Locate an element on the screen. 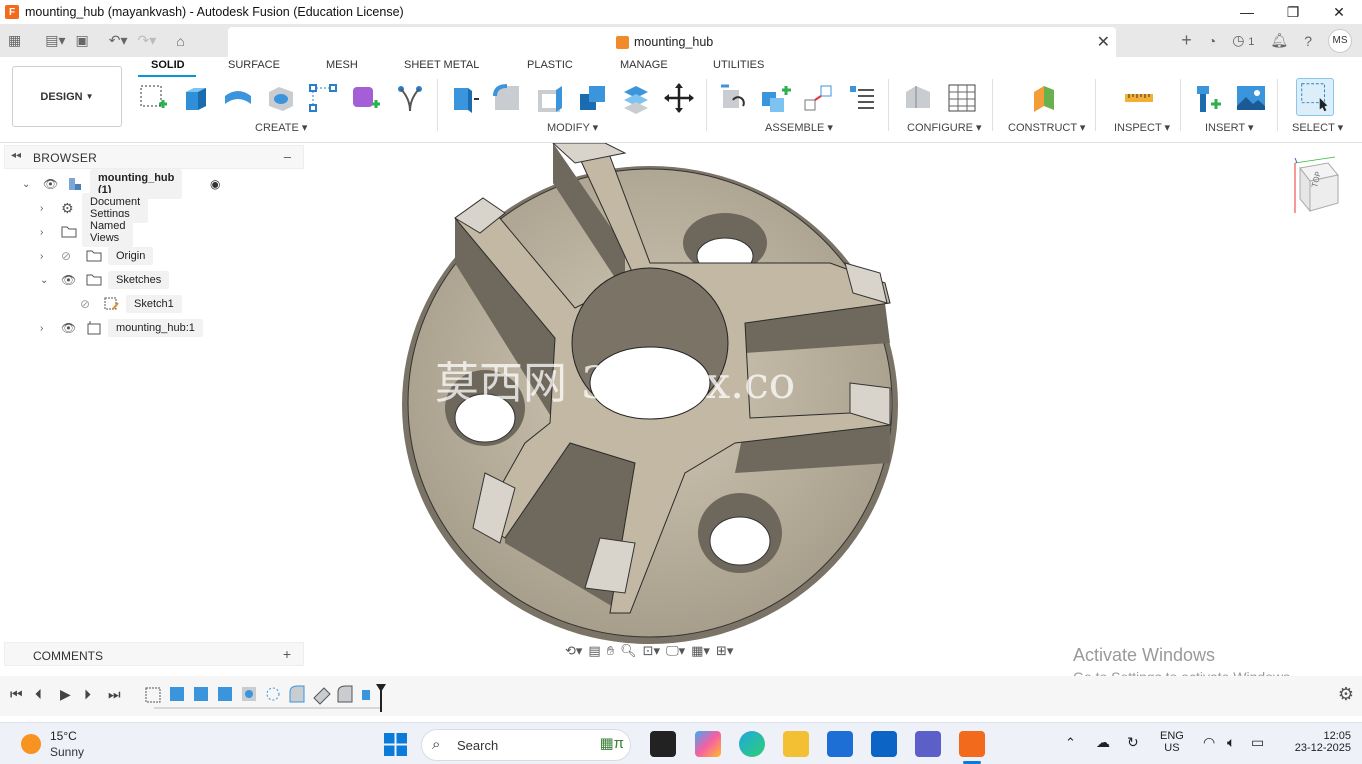  windows-start-icon is located at coordinates (395, 744).